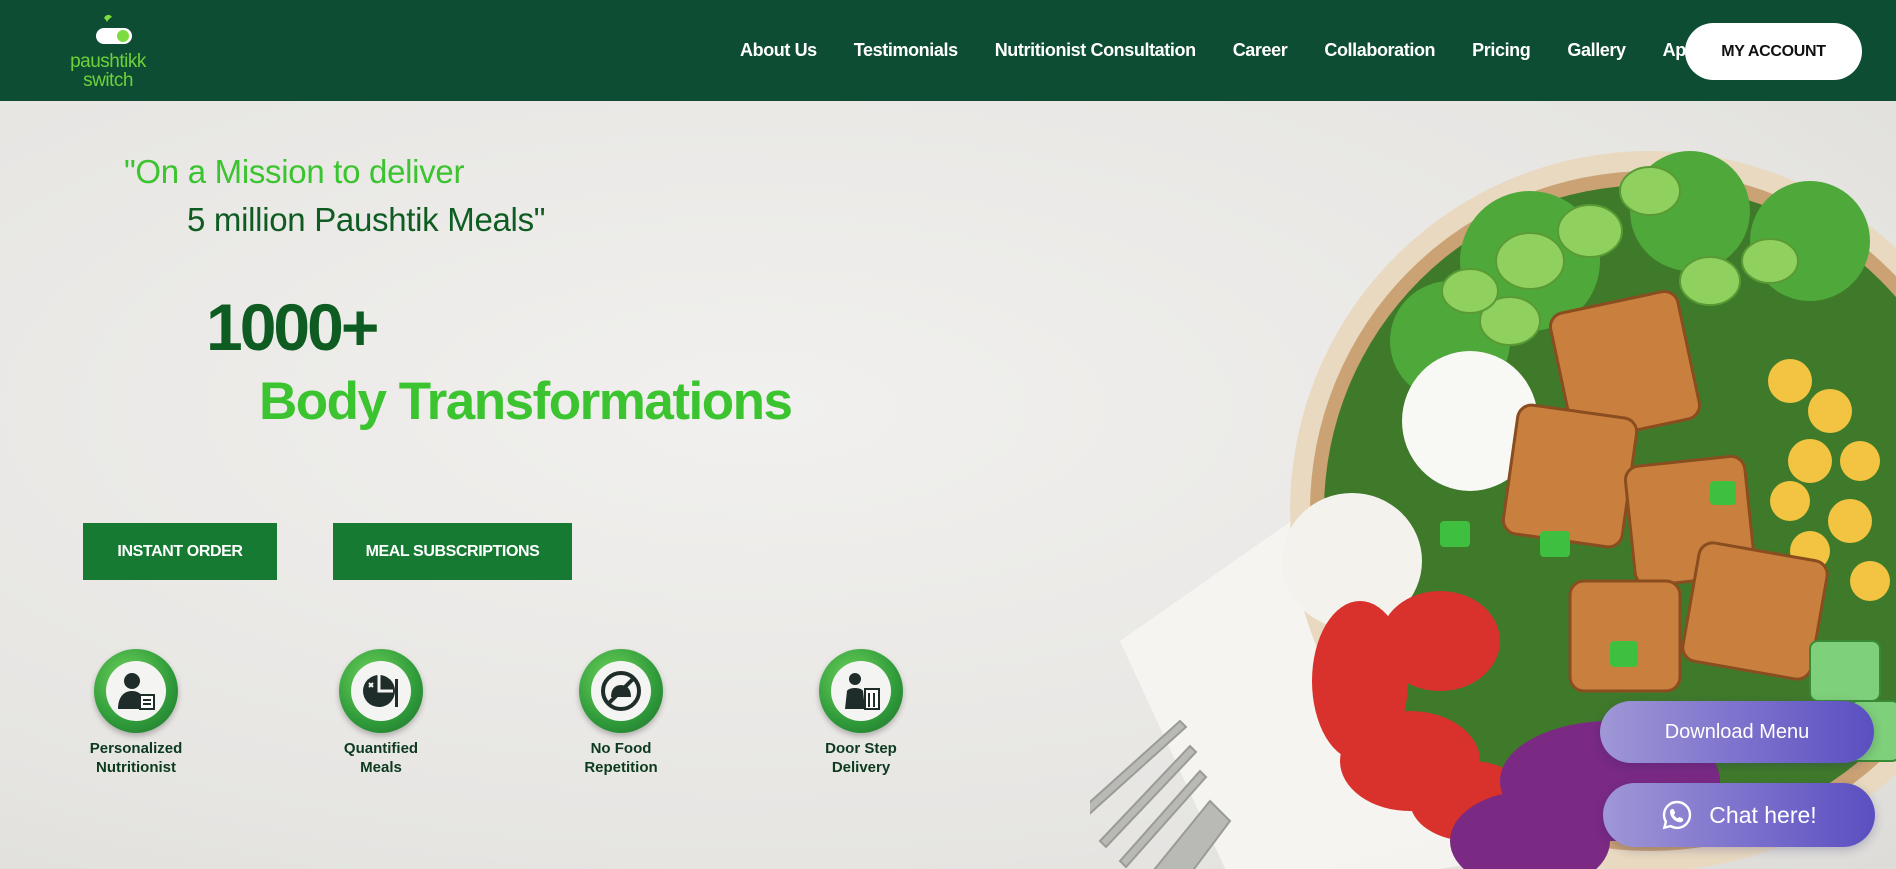 The width and height of the screenshot is (1896, 869). I want to click on nav-career: Career, so click(1260, 50).